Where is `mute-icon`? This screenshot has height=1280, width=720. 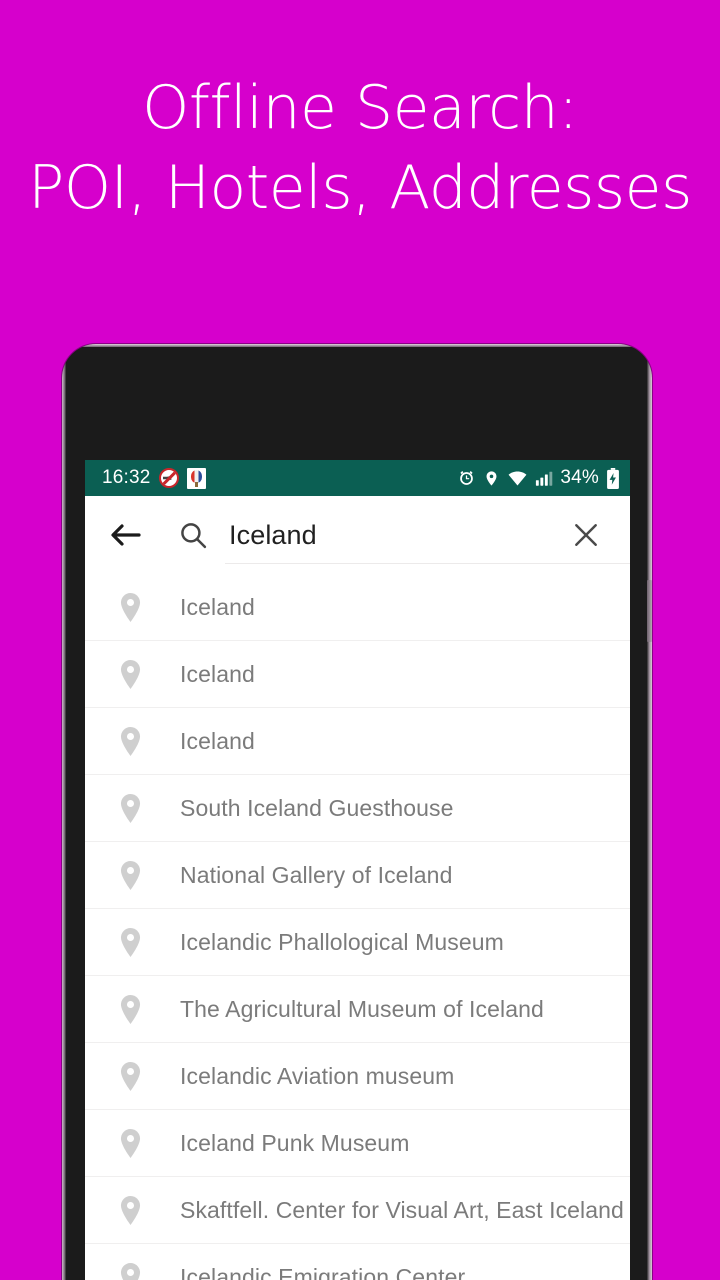 mute-icon is located at coordinates (168, 478).